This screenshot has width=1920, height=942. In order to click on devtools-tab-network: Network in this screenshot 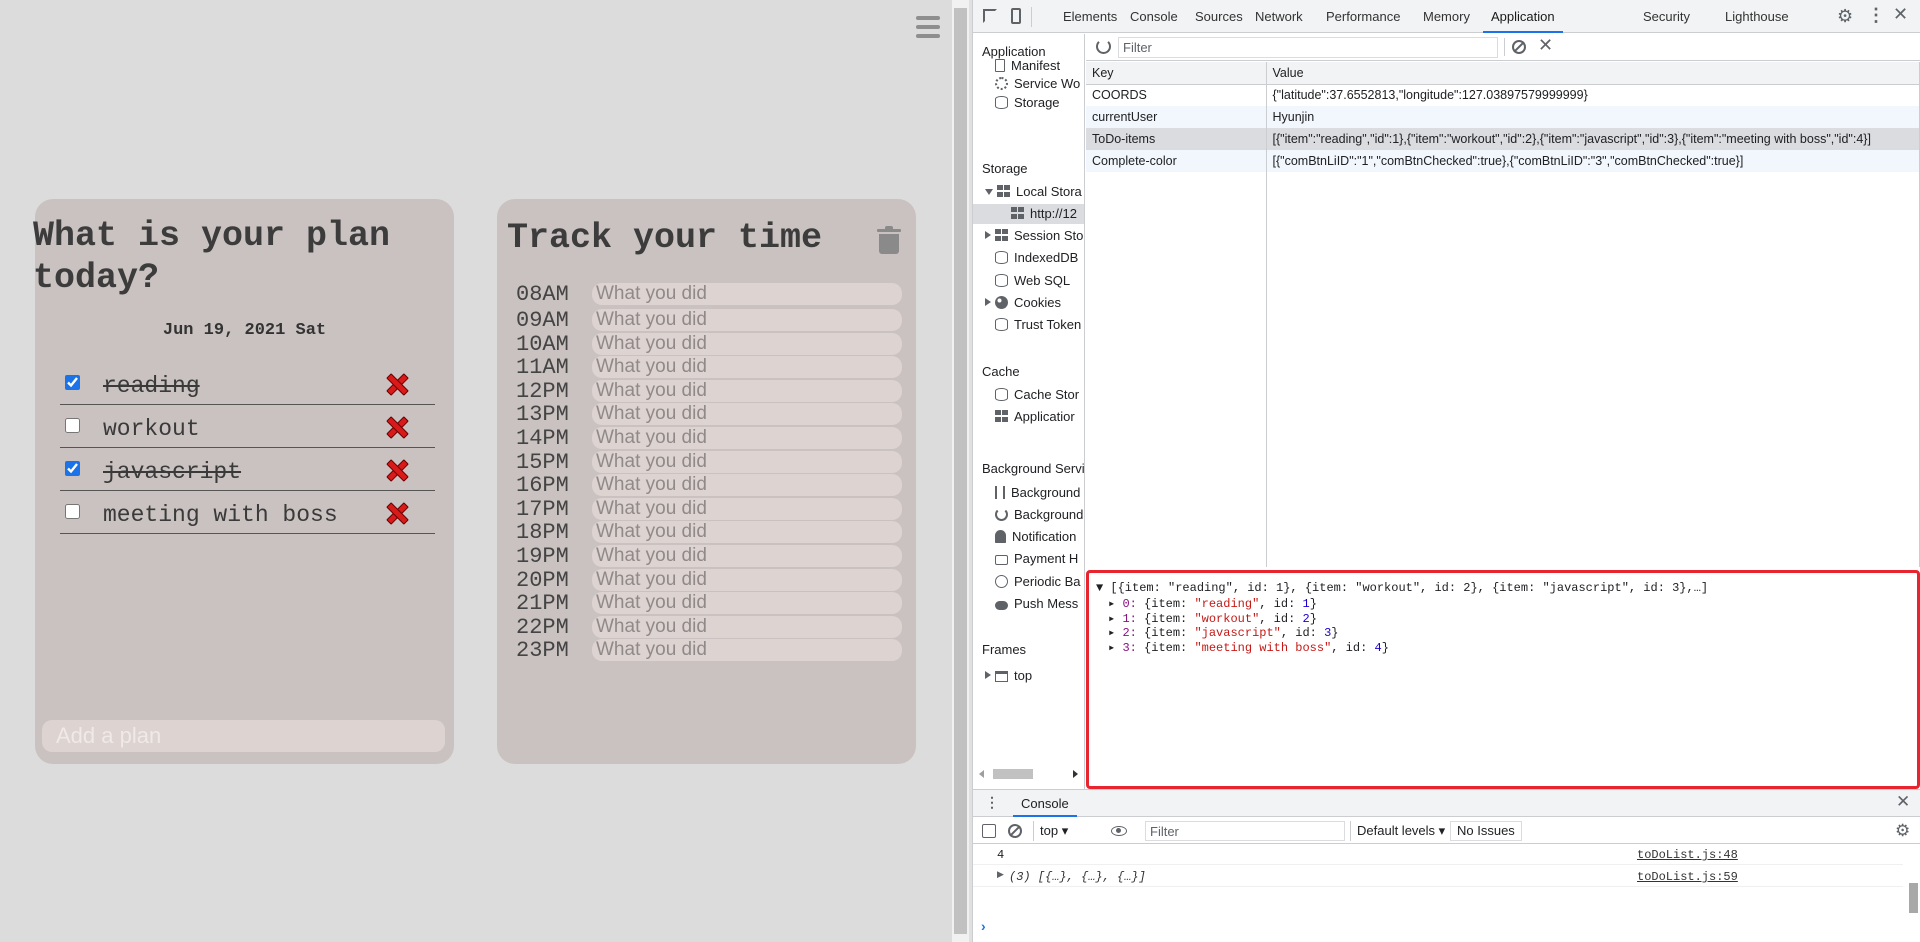, I will do `click(1279, 16)`.